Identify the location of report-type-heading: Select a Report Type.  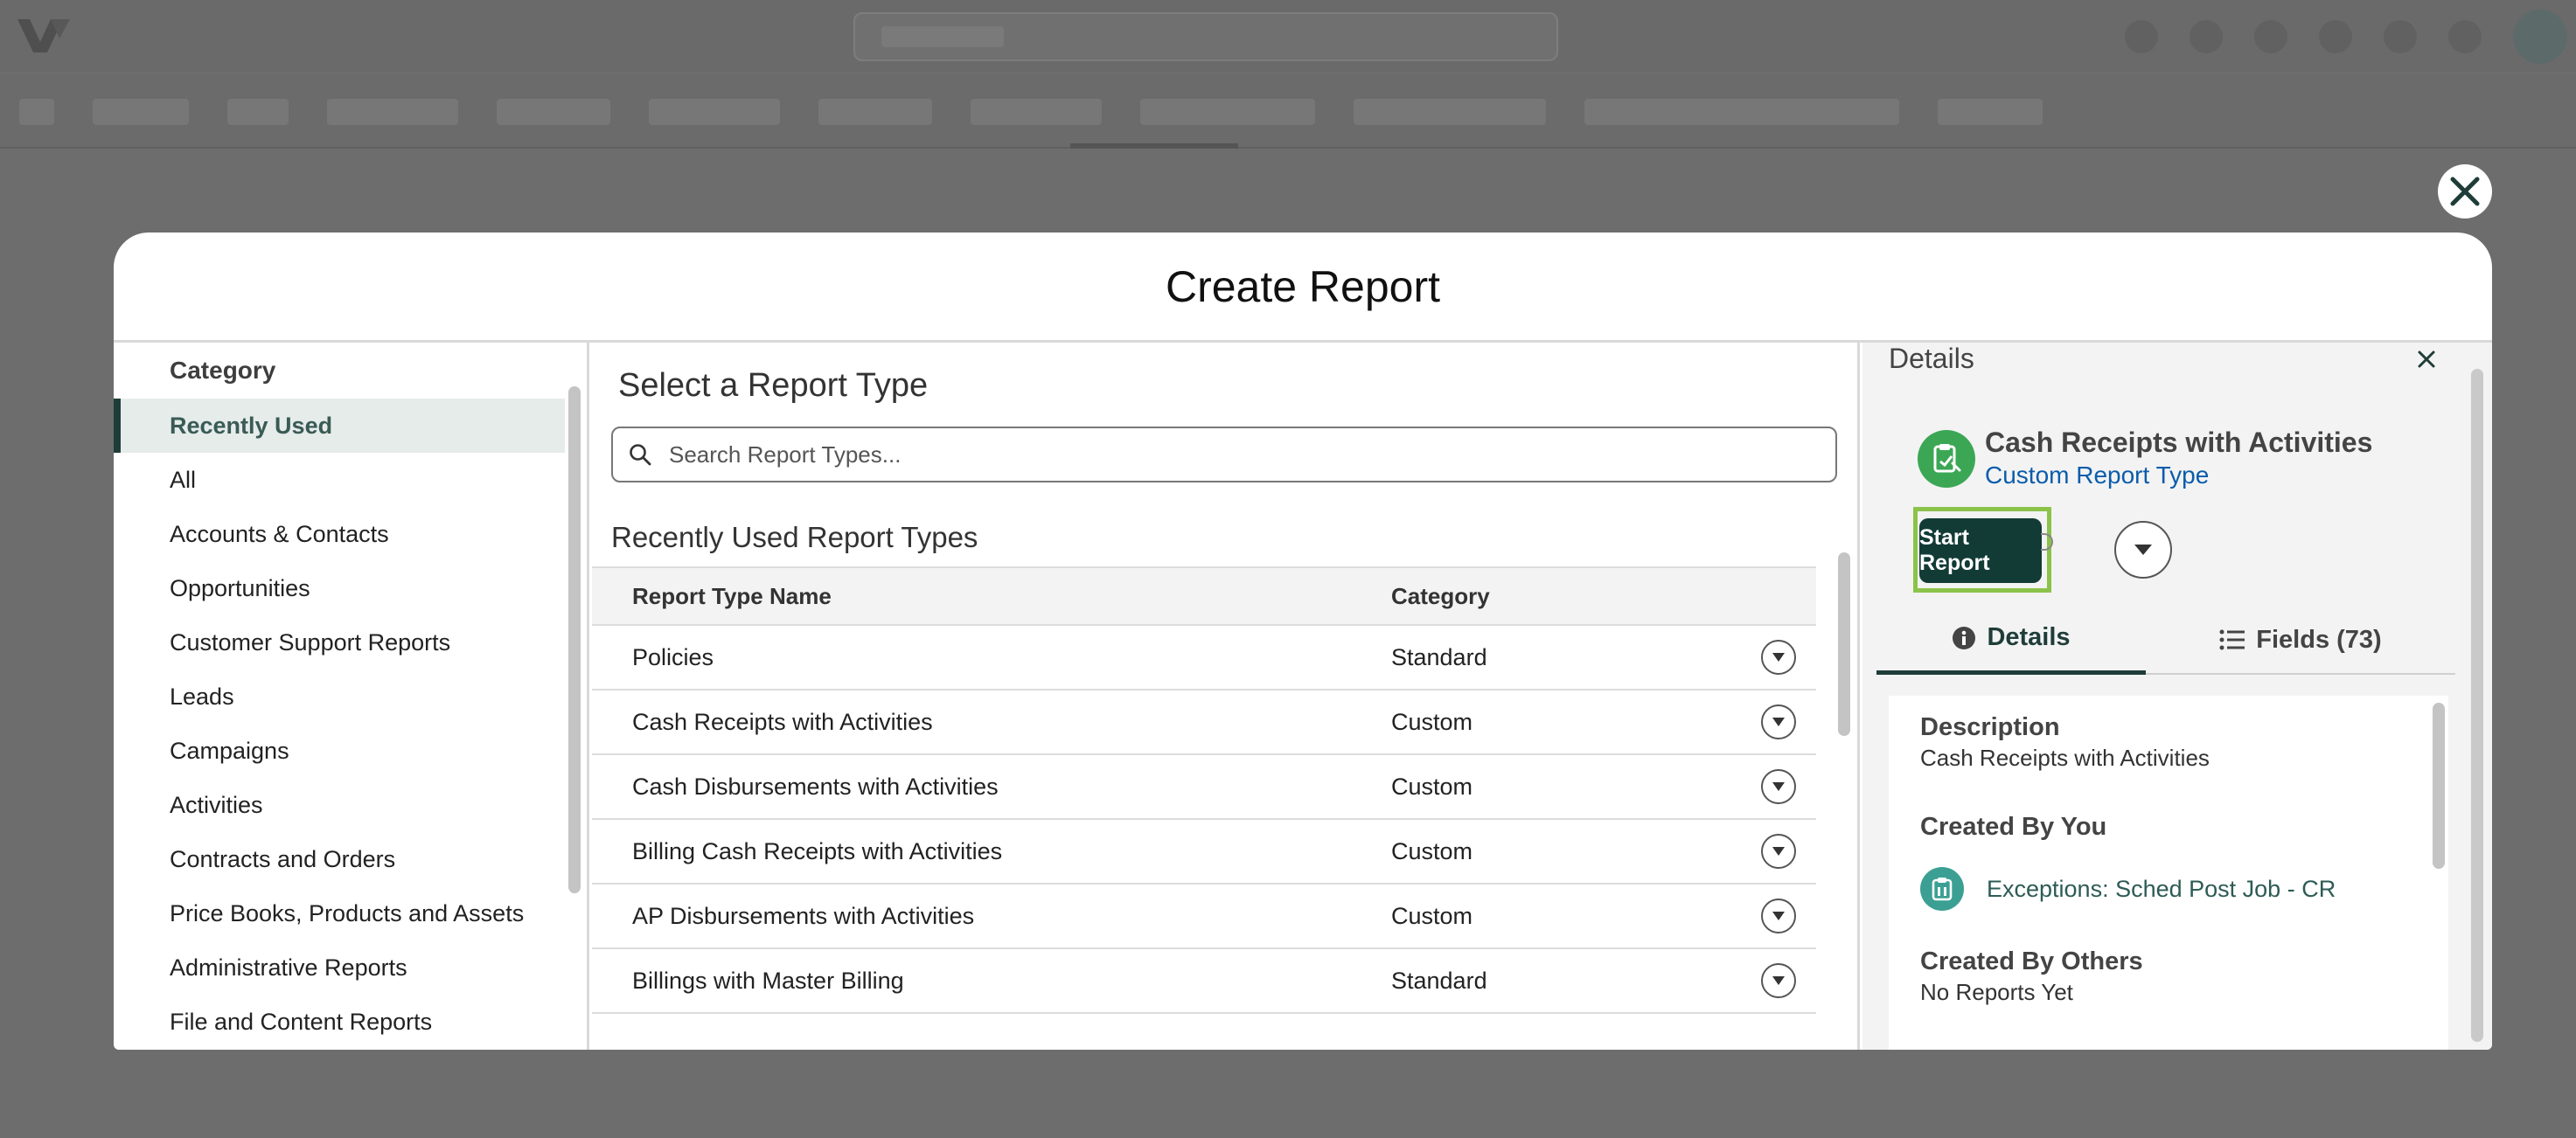
(773, 385).